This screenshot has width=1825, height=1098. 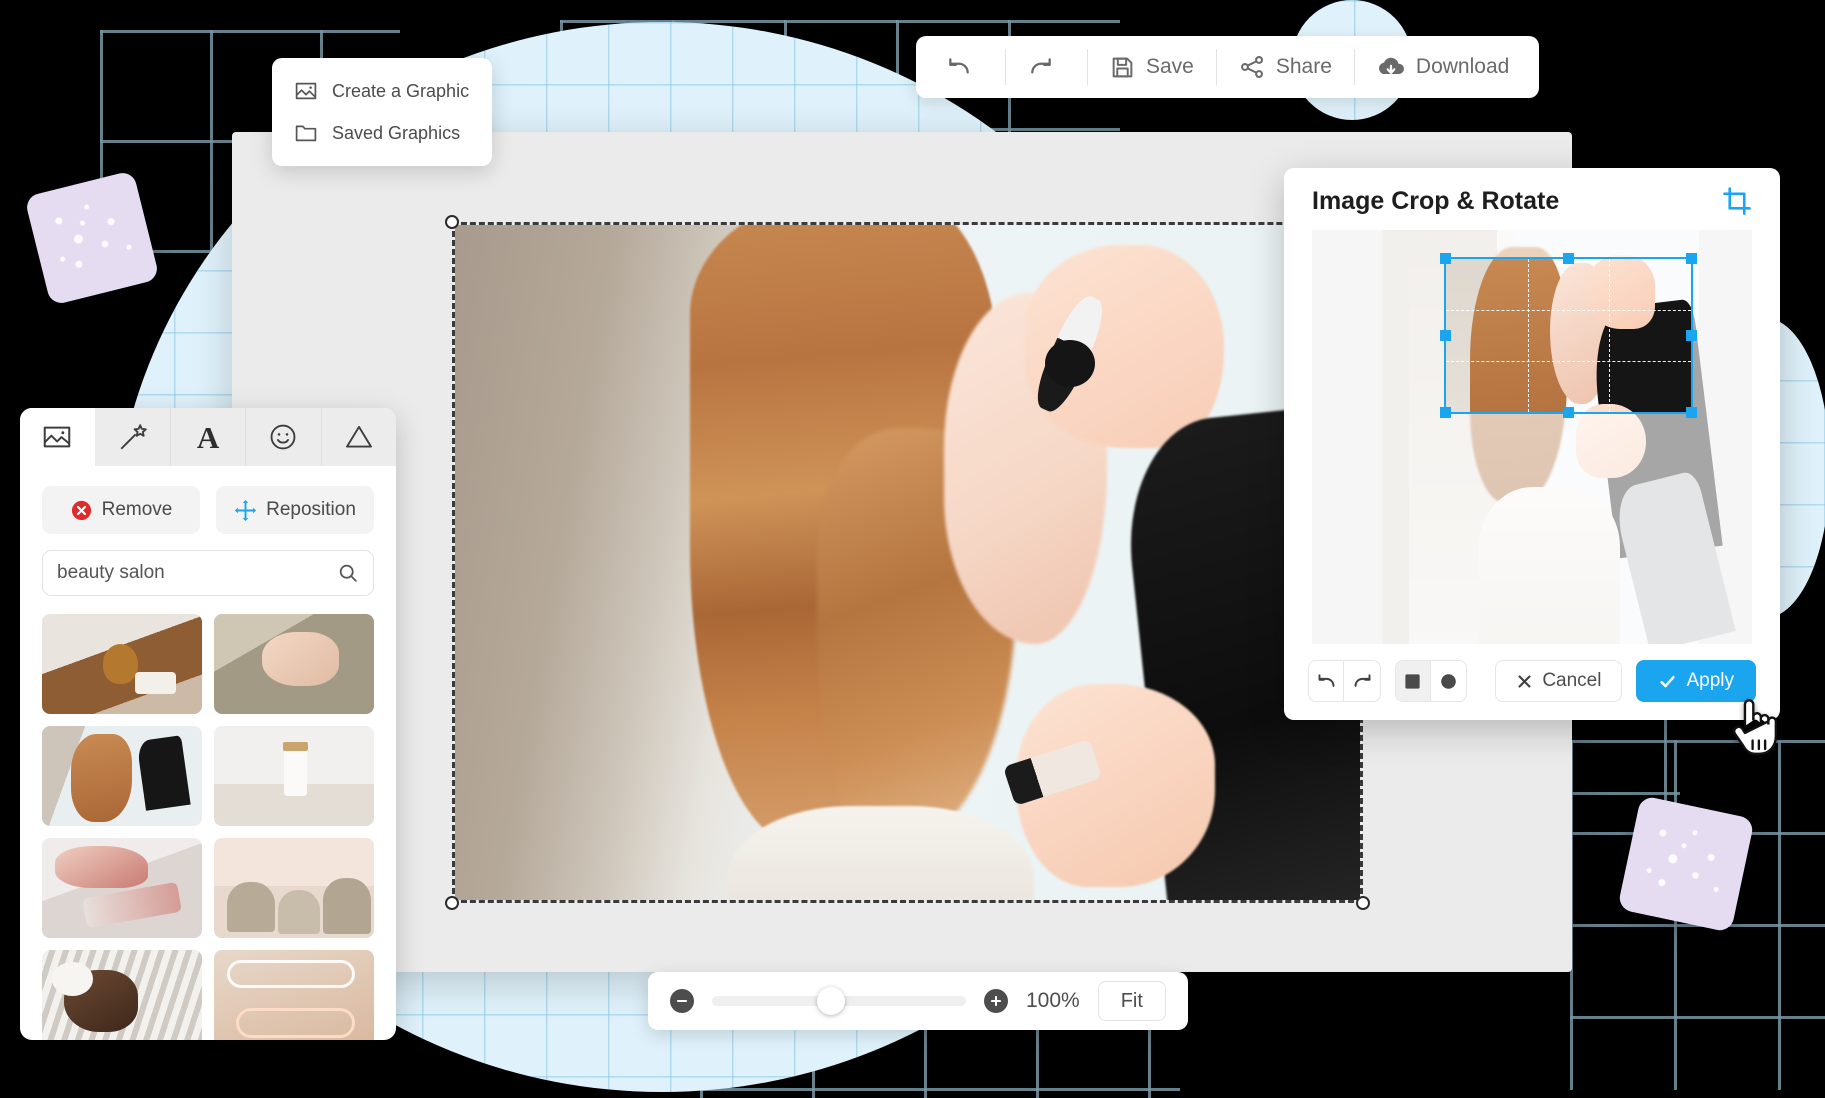 I want to click on top-toolbar: Save Share Download, so click(x=1228, y=67).